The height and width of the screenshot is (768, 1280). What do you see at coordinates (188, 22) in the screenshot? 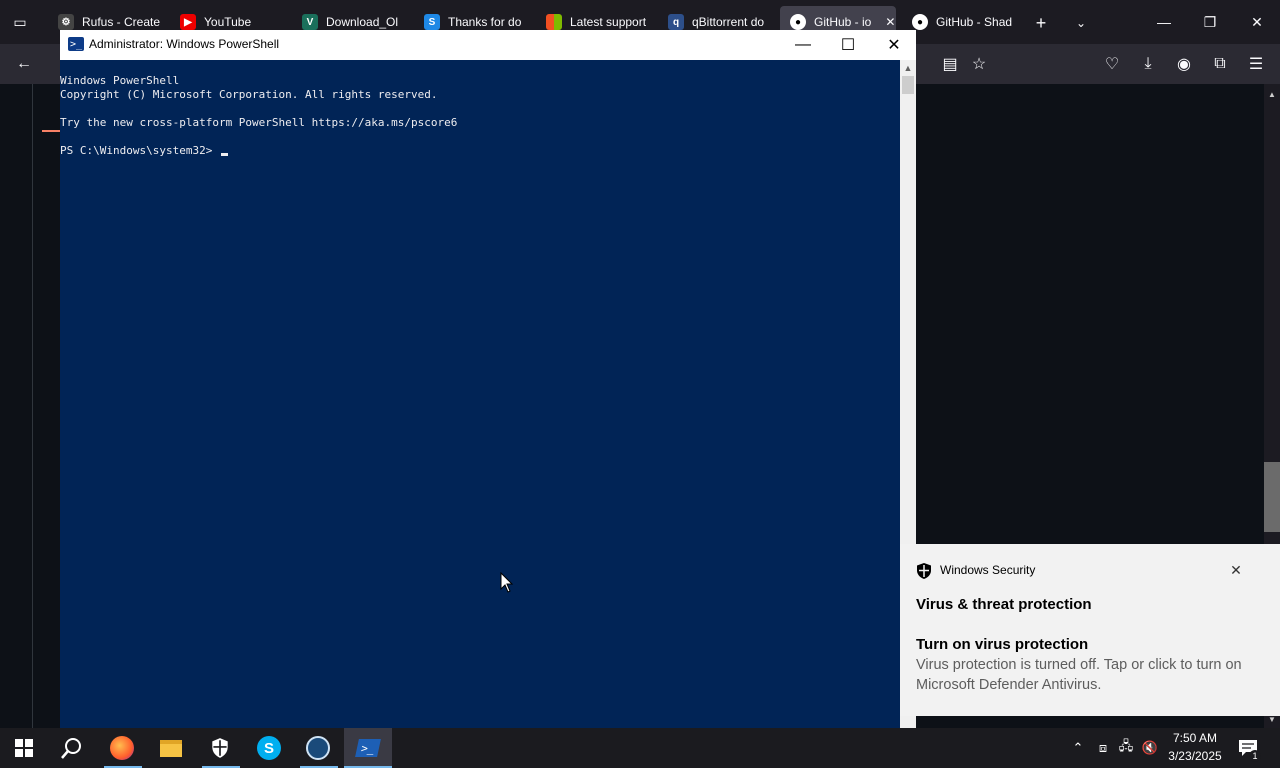
I see `youtube-icon: ▶` at bounding box center [188, 22].